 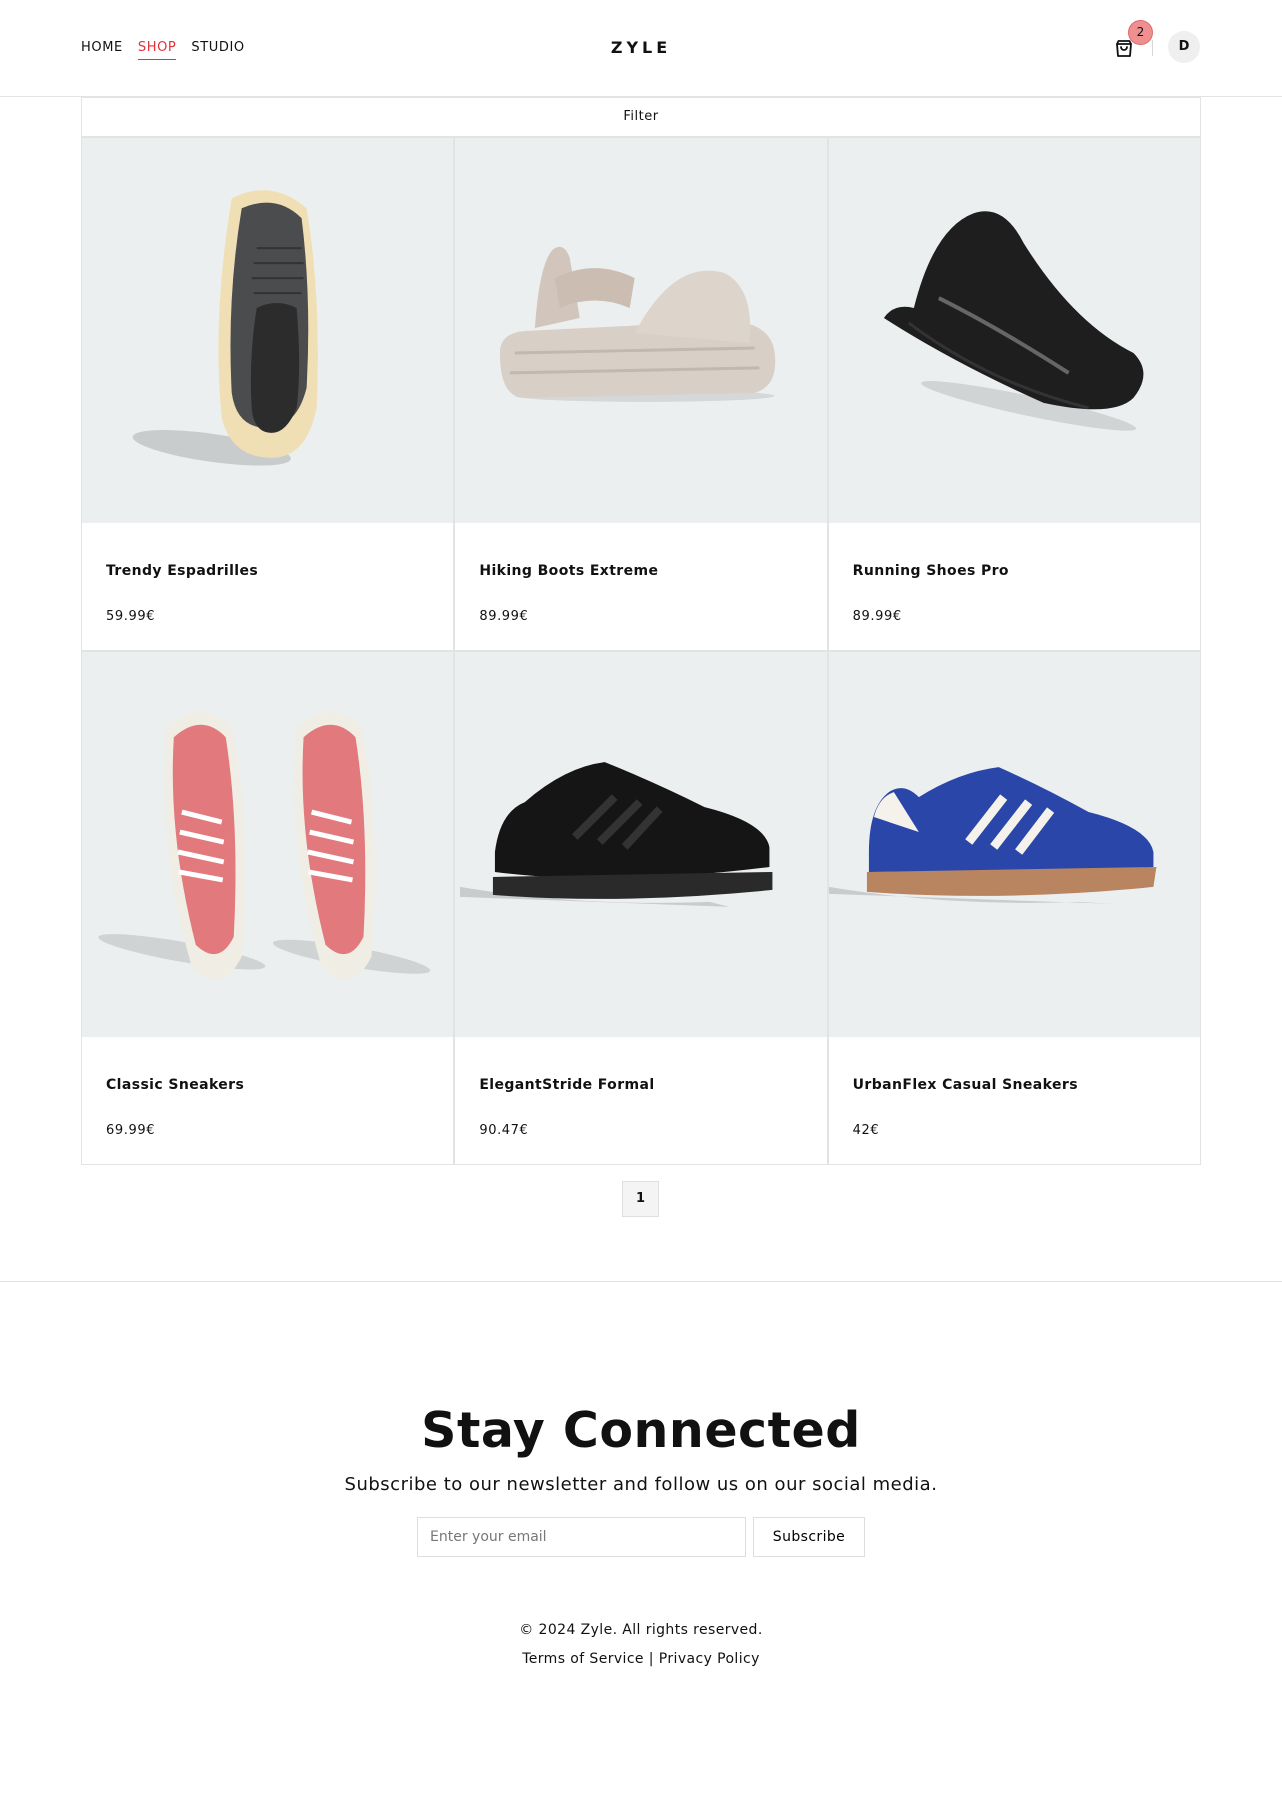 I want to click on product-card: Trendy Espadrilles 59.99€, so click(x=268, y=394).